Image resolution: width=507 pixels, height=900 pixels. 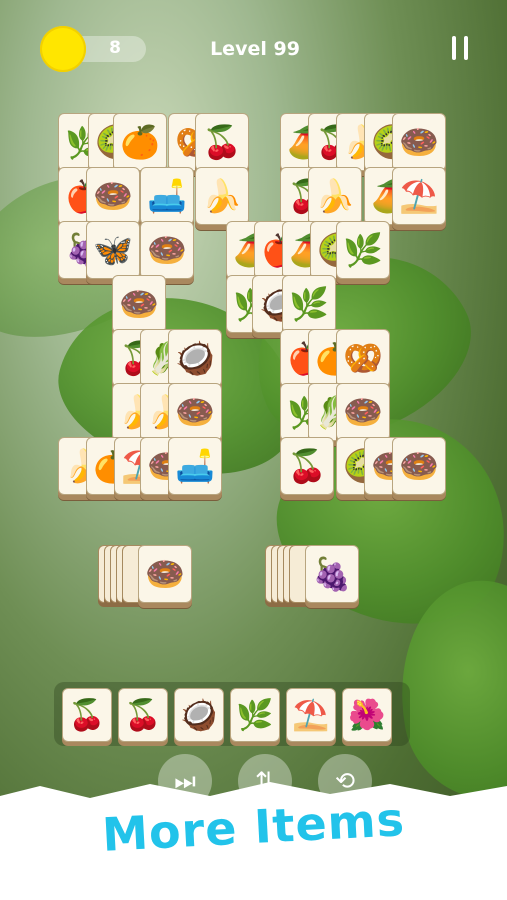 What do you see at coordinates (165, 574) in the screenshot?
I see `stack-left-top-tile: 🍩` at bounding box center [165, 574].